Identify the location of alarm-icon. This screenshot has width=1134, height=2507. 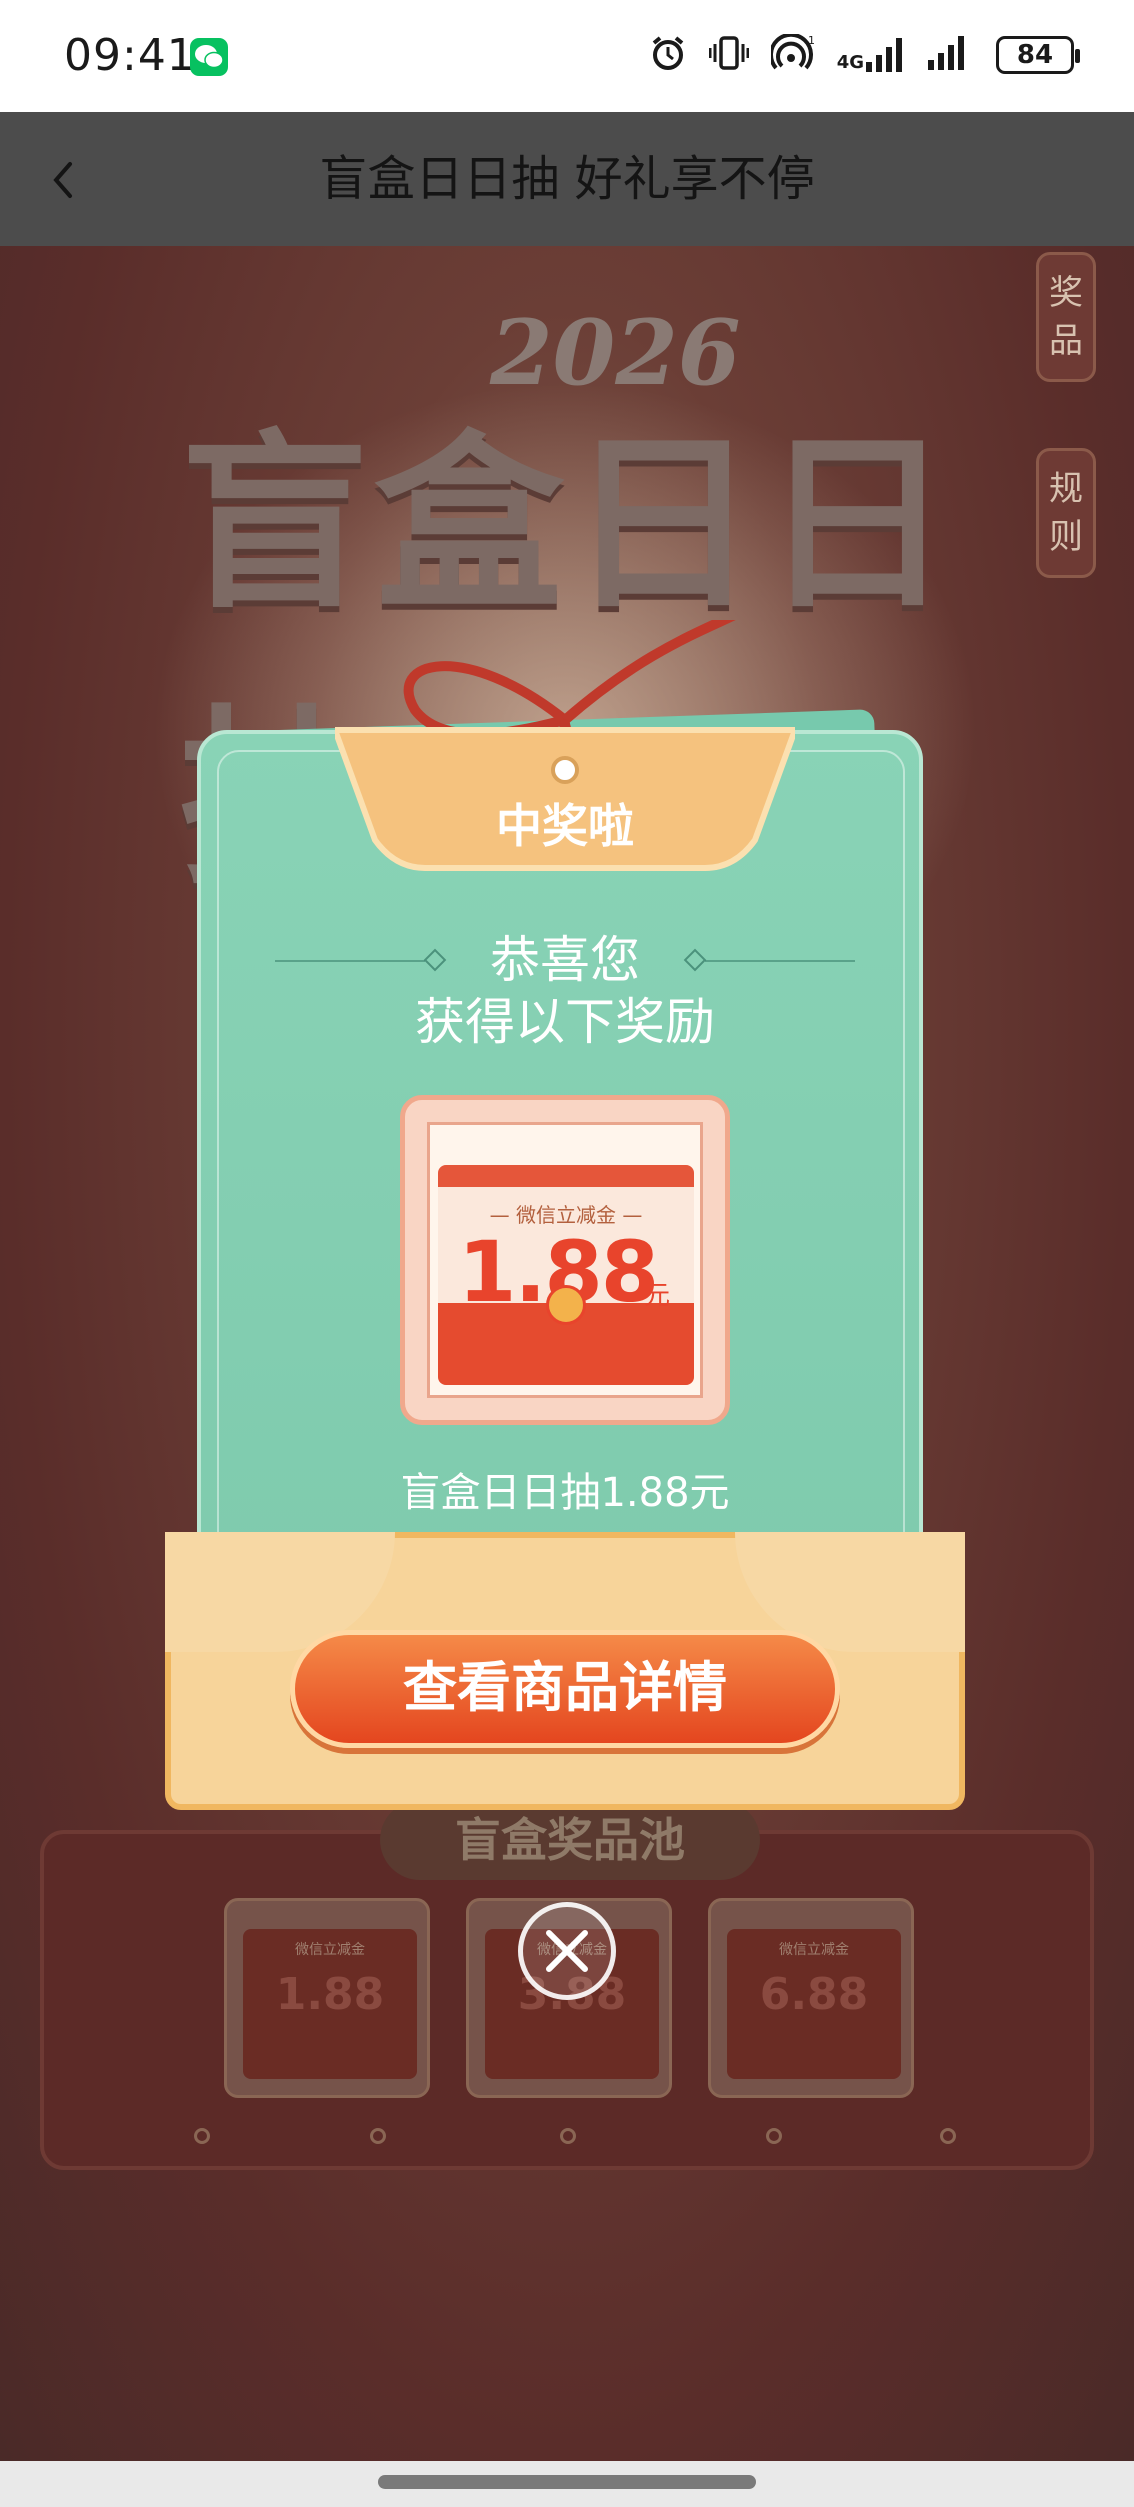
(668, 55).